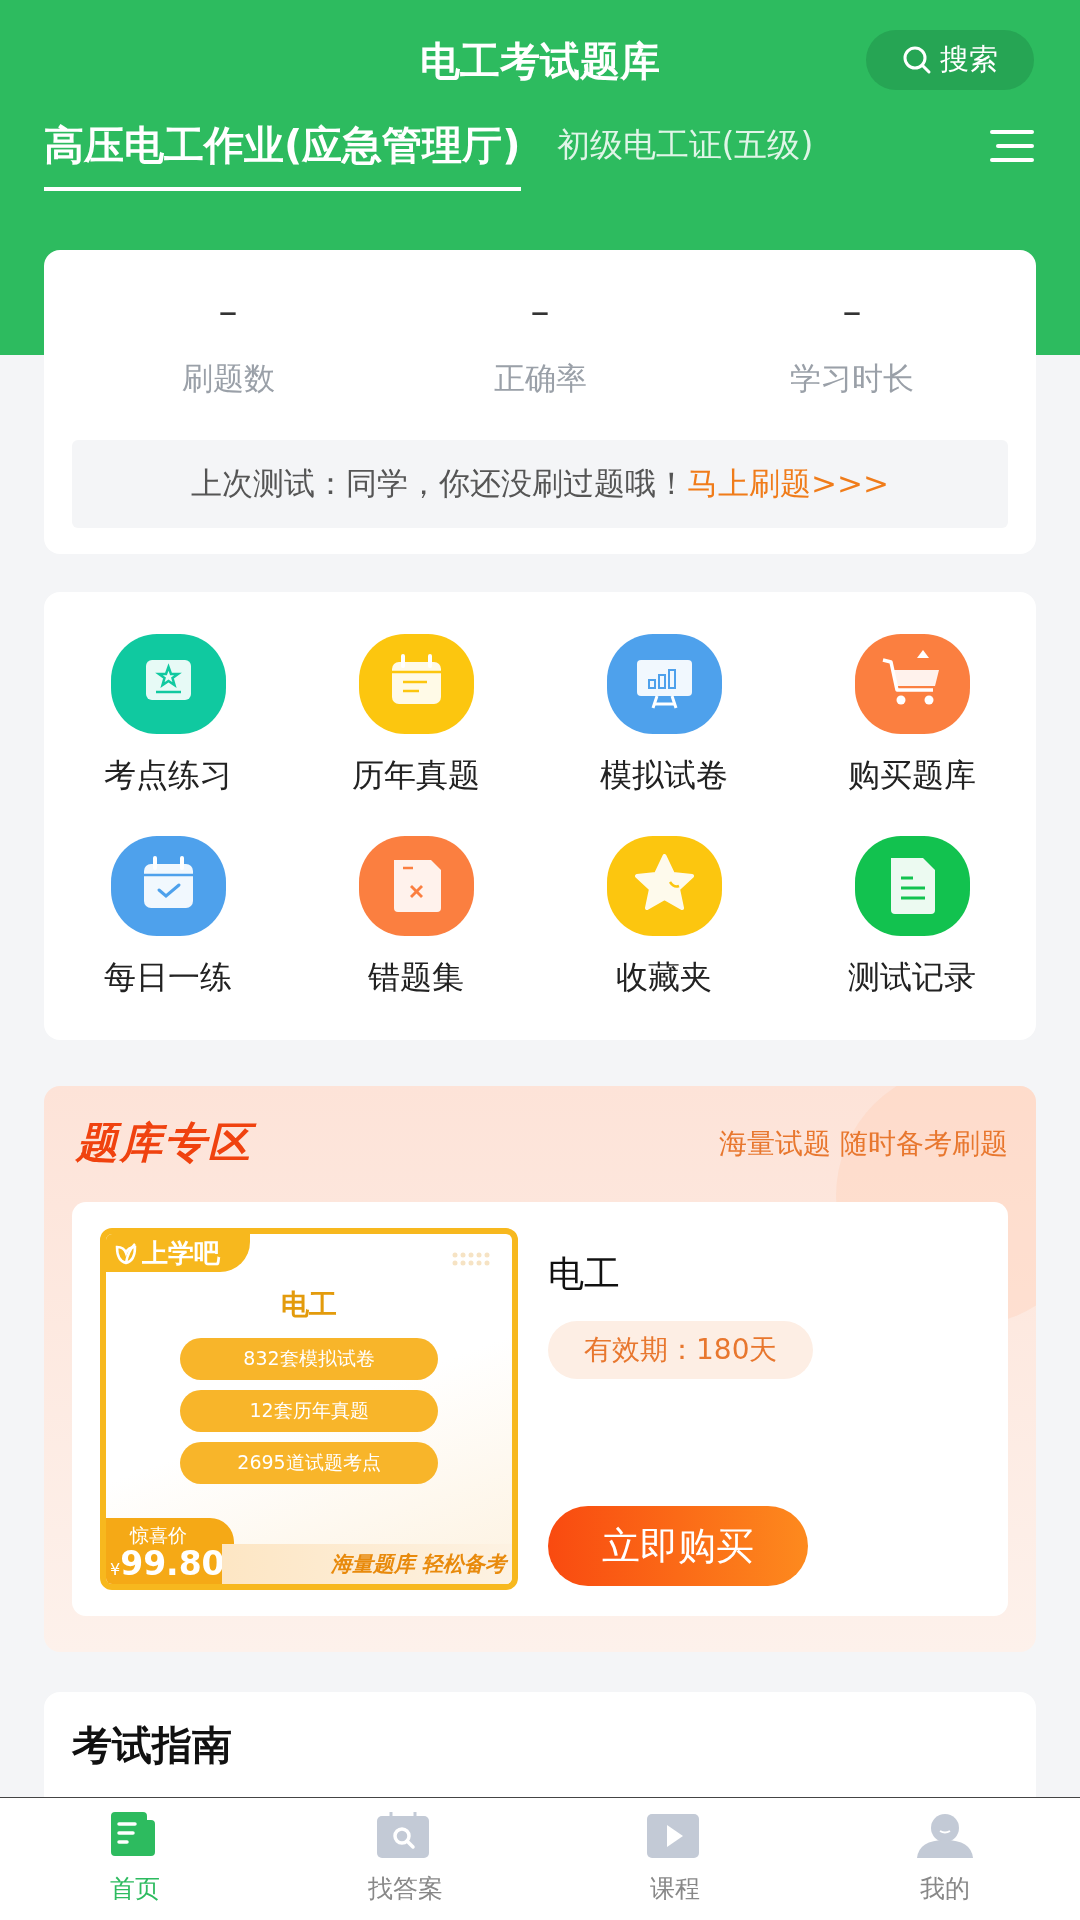  What do you see at coordinates (675, 1859) in the screenshot?
I see `nav-tab: 课程` at bounding box center [675, 1859].